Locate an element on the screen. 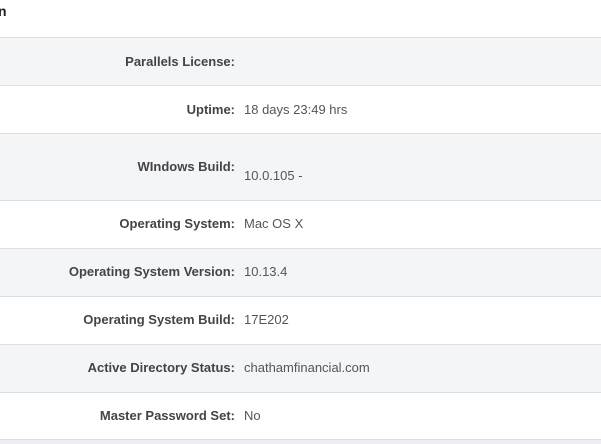  uptime-label: Uptime: is located at coordinates (210, 109).